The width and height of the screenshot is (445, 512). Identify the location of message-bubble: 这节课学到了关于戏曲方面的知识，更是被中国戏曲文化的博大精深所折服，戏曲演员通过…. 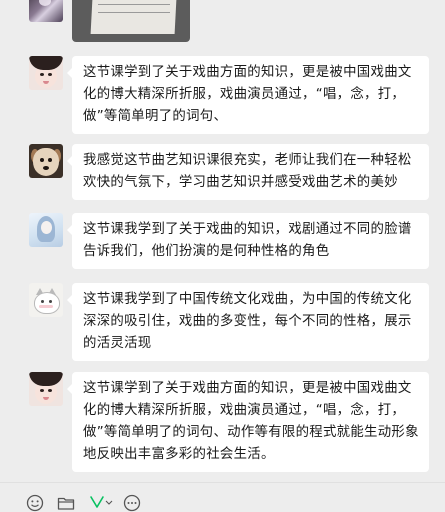
(248, 95).